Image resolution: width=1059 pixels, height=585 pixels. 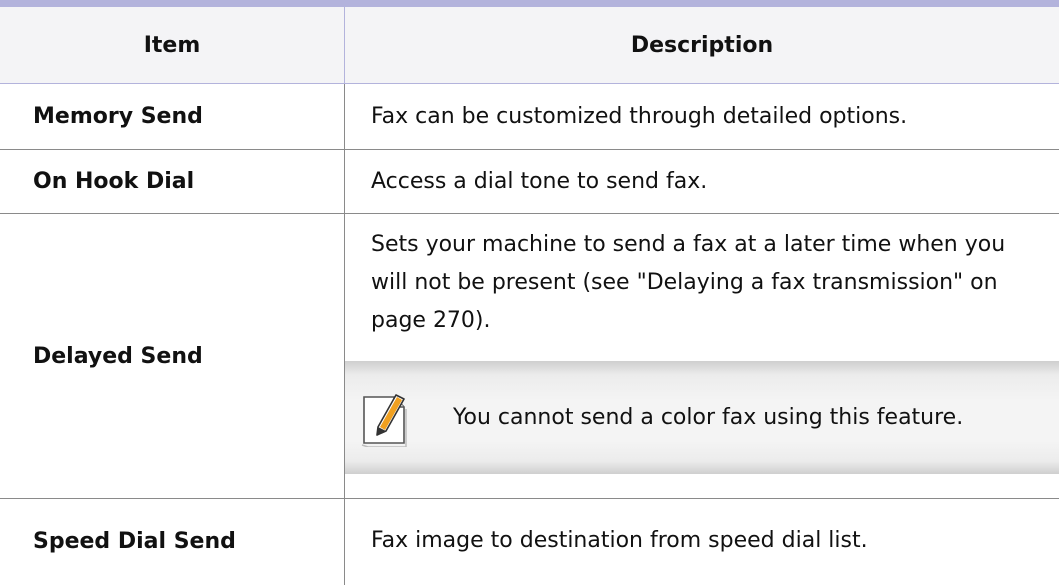 I want to click on row-description-on-hook-dial: Access a dial tone to send fax., so click(x=539, y=181).